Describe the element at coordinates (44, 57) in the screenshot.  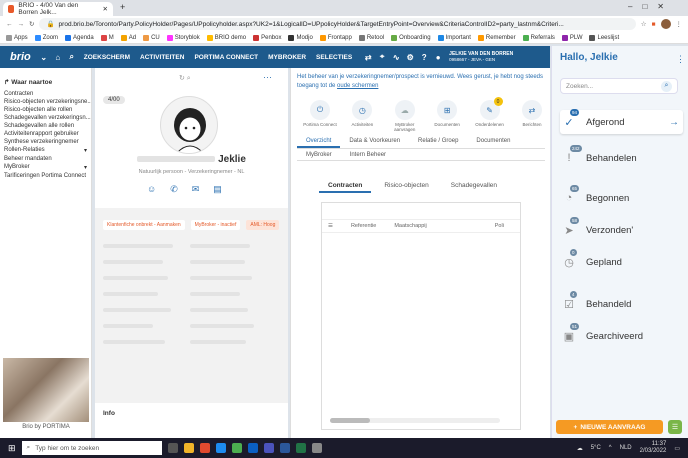
I see `chevron-down-icon: ⌄` at that location.